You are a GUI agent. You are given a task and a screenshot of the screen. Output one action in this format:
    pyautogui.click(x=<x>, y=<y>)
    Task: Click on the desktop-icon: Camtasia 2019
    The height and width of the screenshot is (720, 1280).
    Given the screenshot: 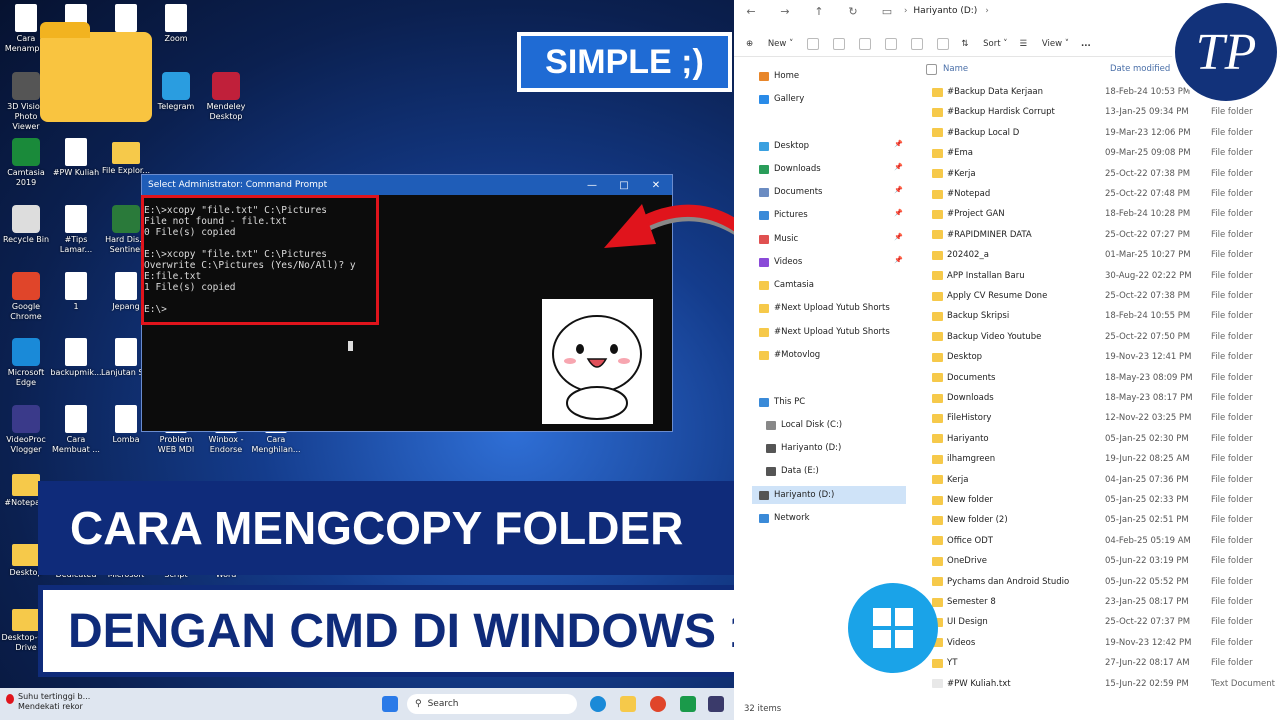 What is the action you would take?
    pyautogui.click(x=26, y=163)
    